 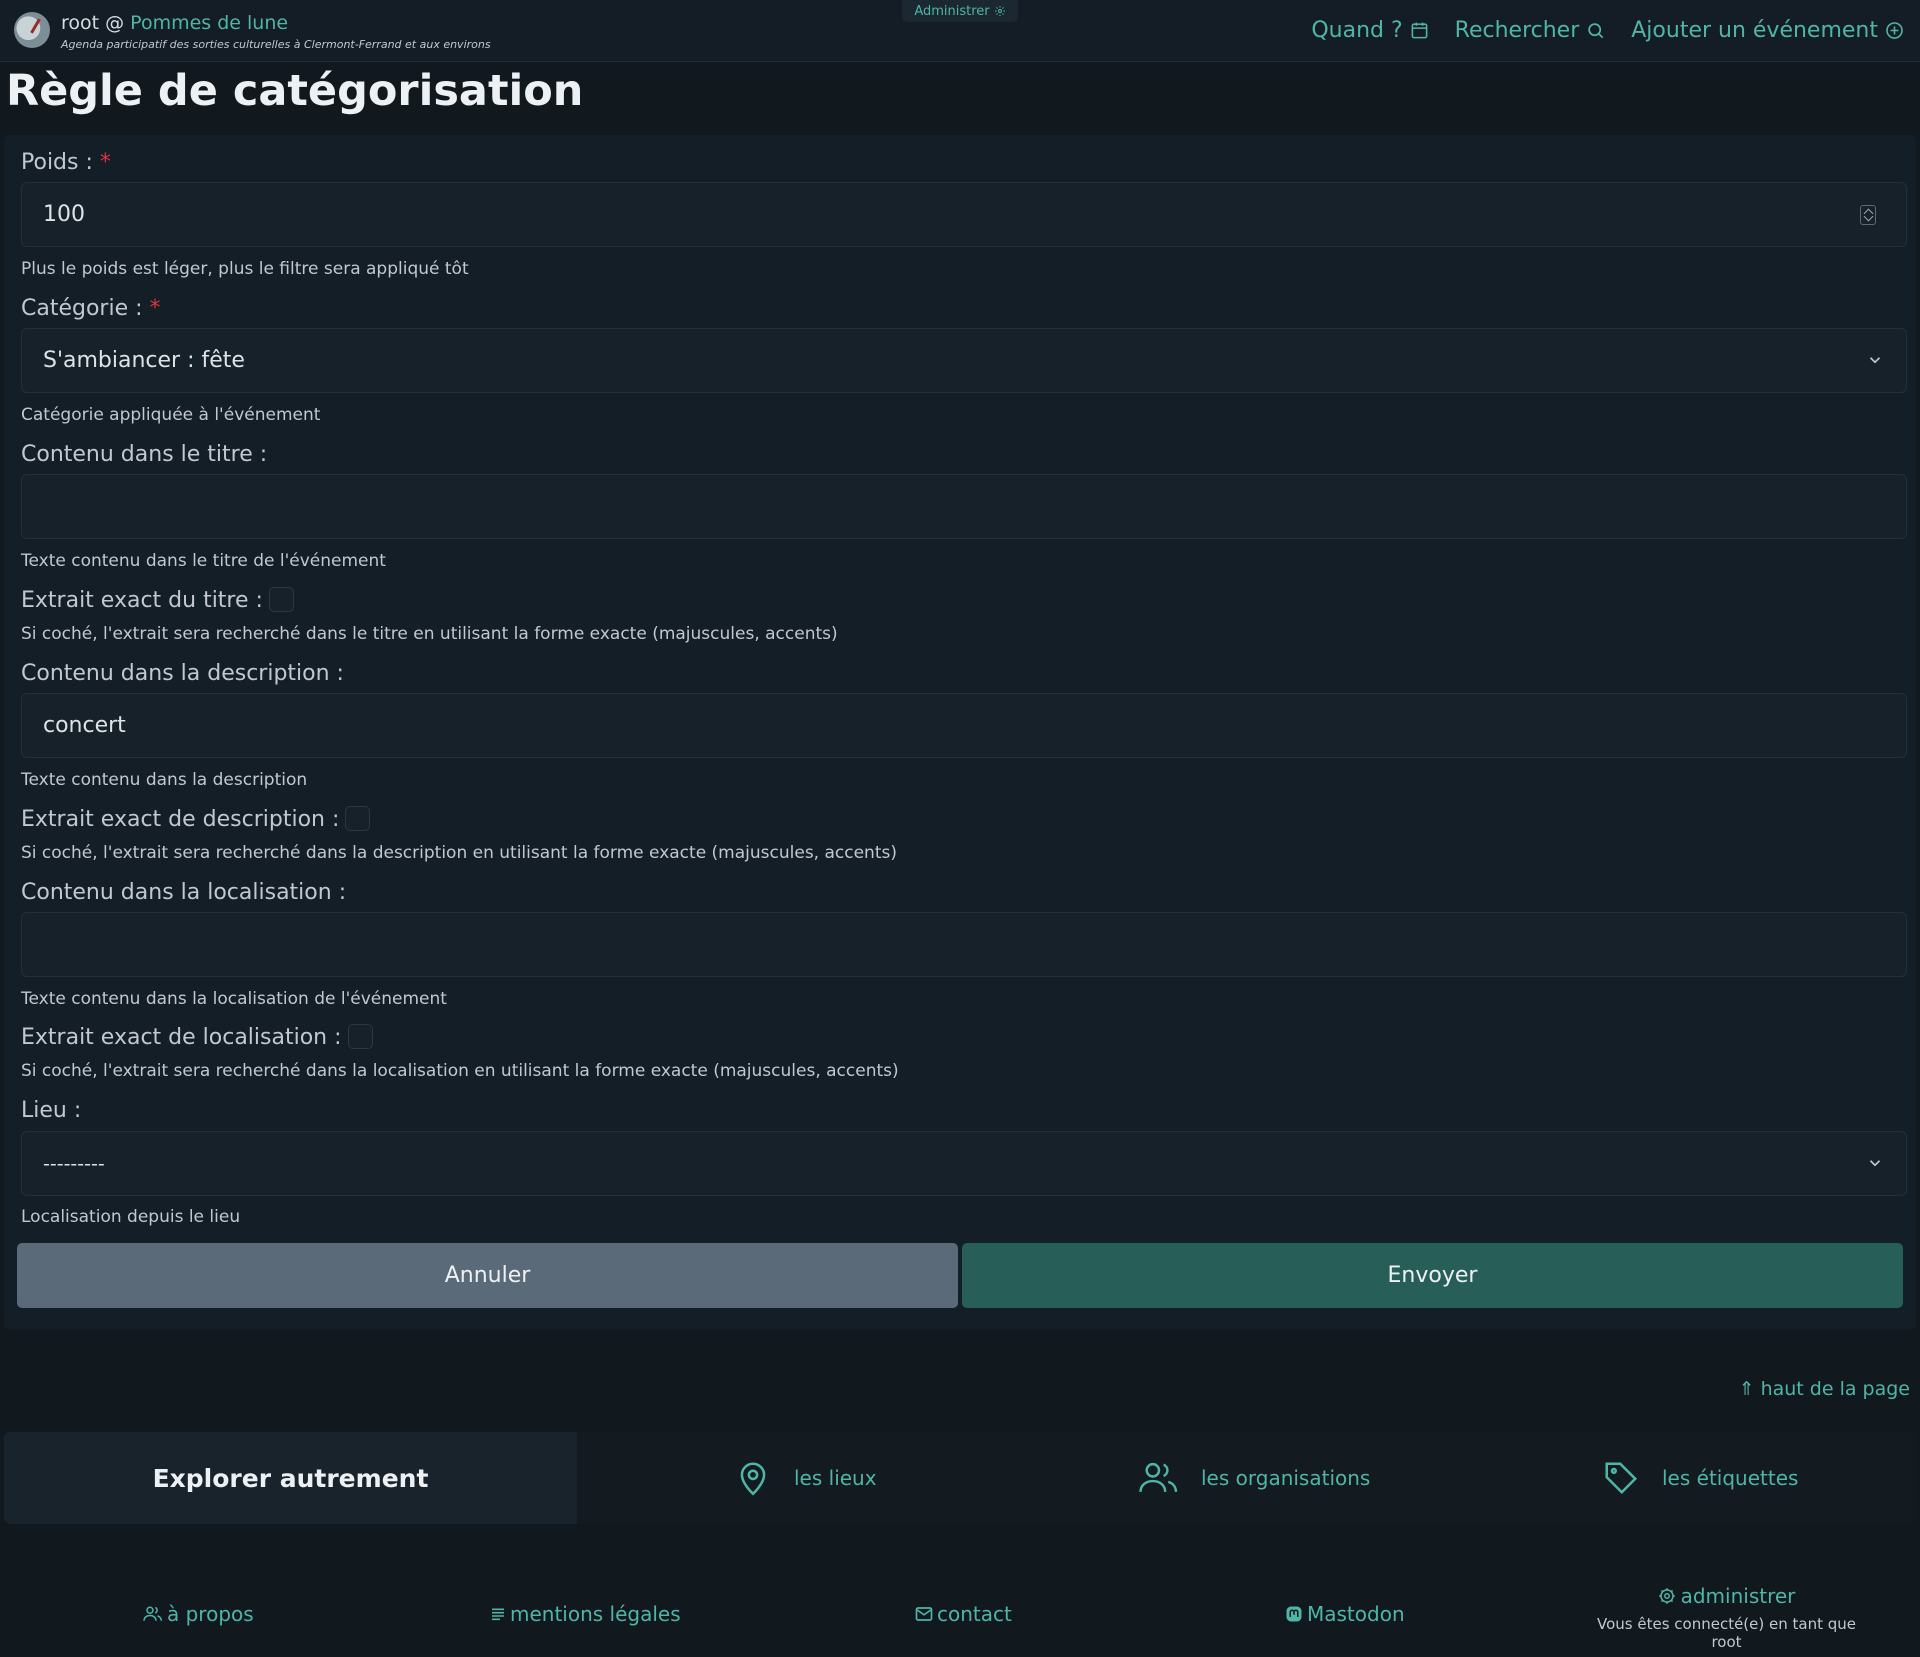 What do you see at coordinates (360, 1036) in the screenshot?
I see `loc-exact-checkbox` at bounding box center [360, 1036].